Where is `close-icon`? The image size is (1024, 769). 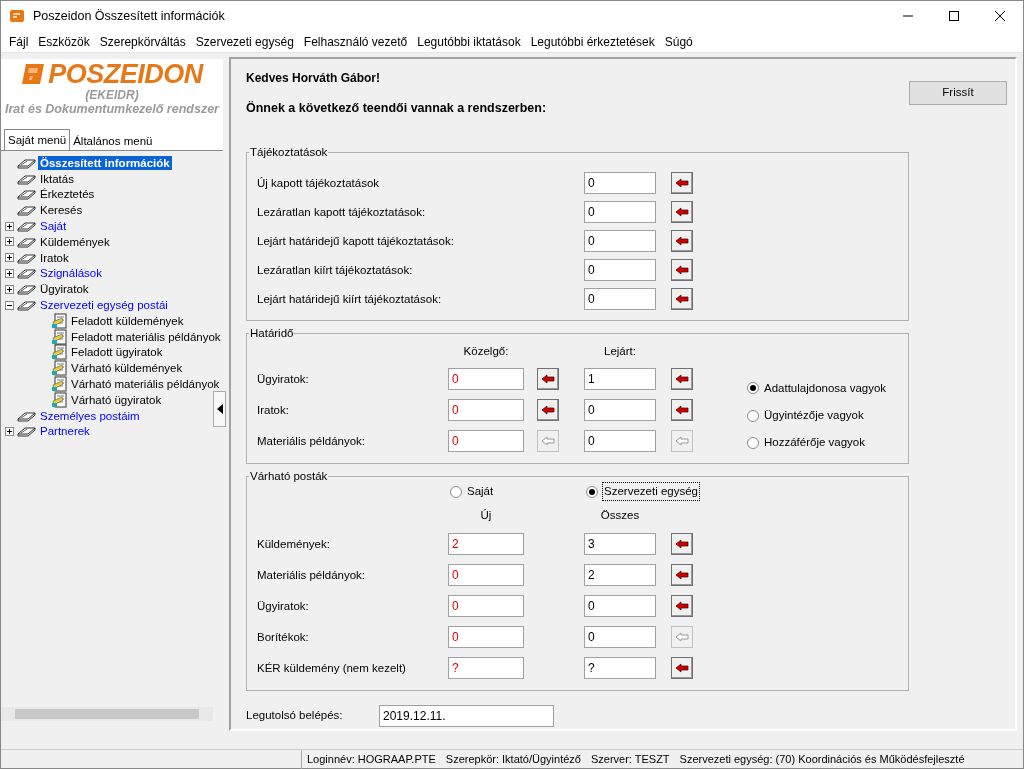
close-icon is located at coordinates (1000, 16).